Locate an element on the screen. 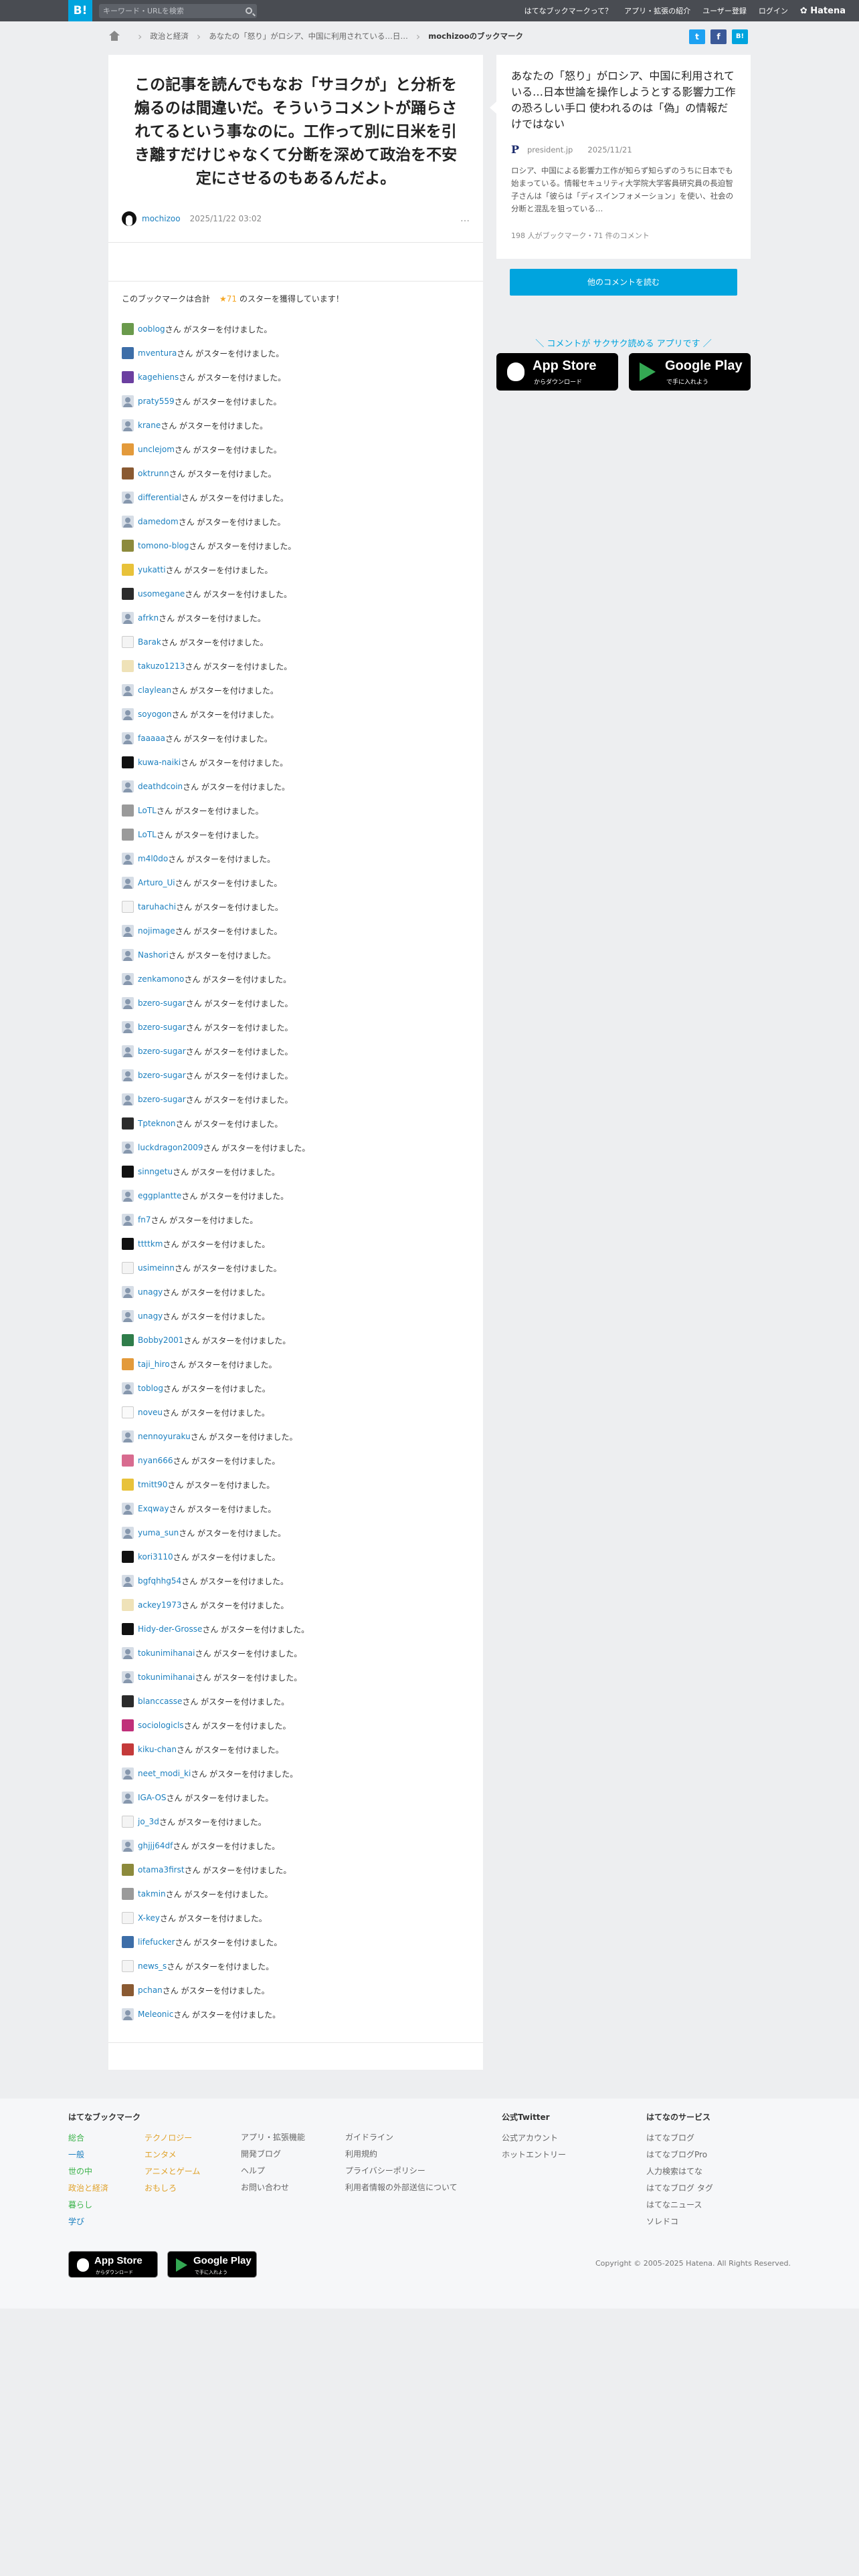  app-store-badge: App Store からダウンロード is located at coordinates (557, 372).